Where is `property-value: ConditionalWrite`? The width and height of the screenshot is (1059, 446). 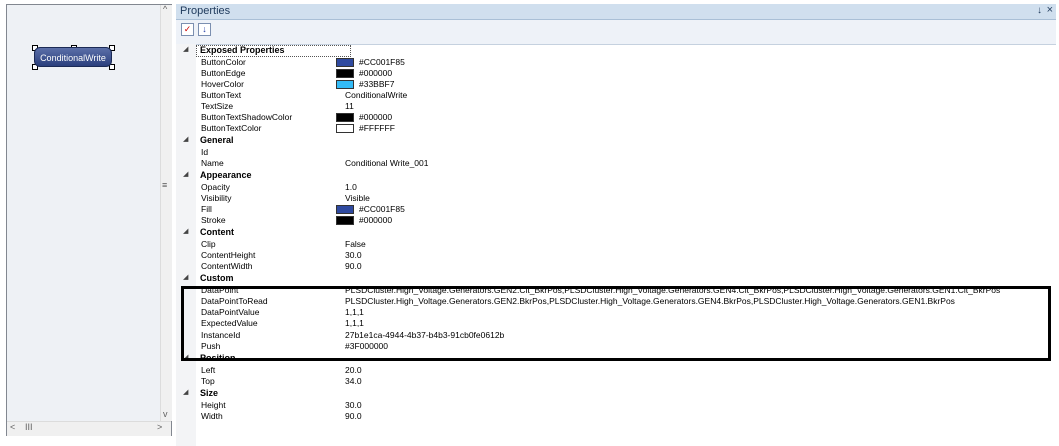
property-value: ConditionalWrite is located at coordinates (376, 95).